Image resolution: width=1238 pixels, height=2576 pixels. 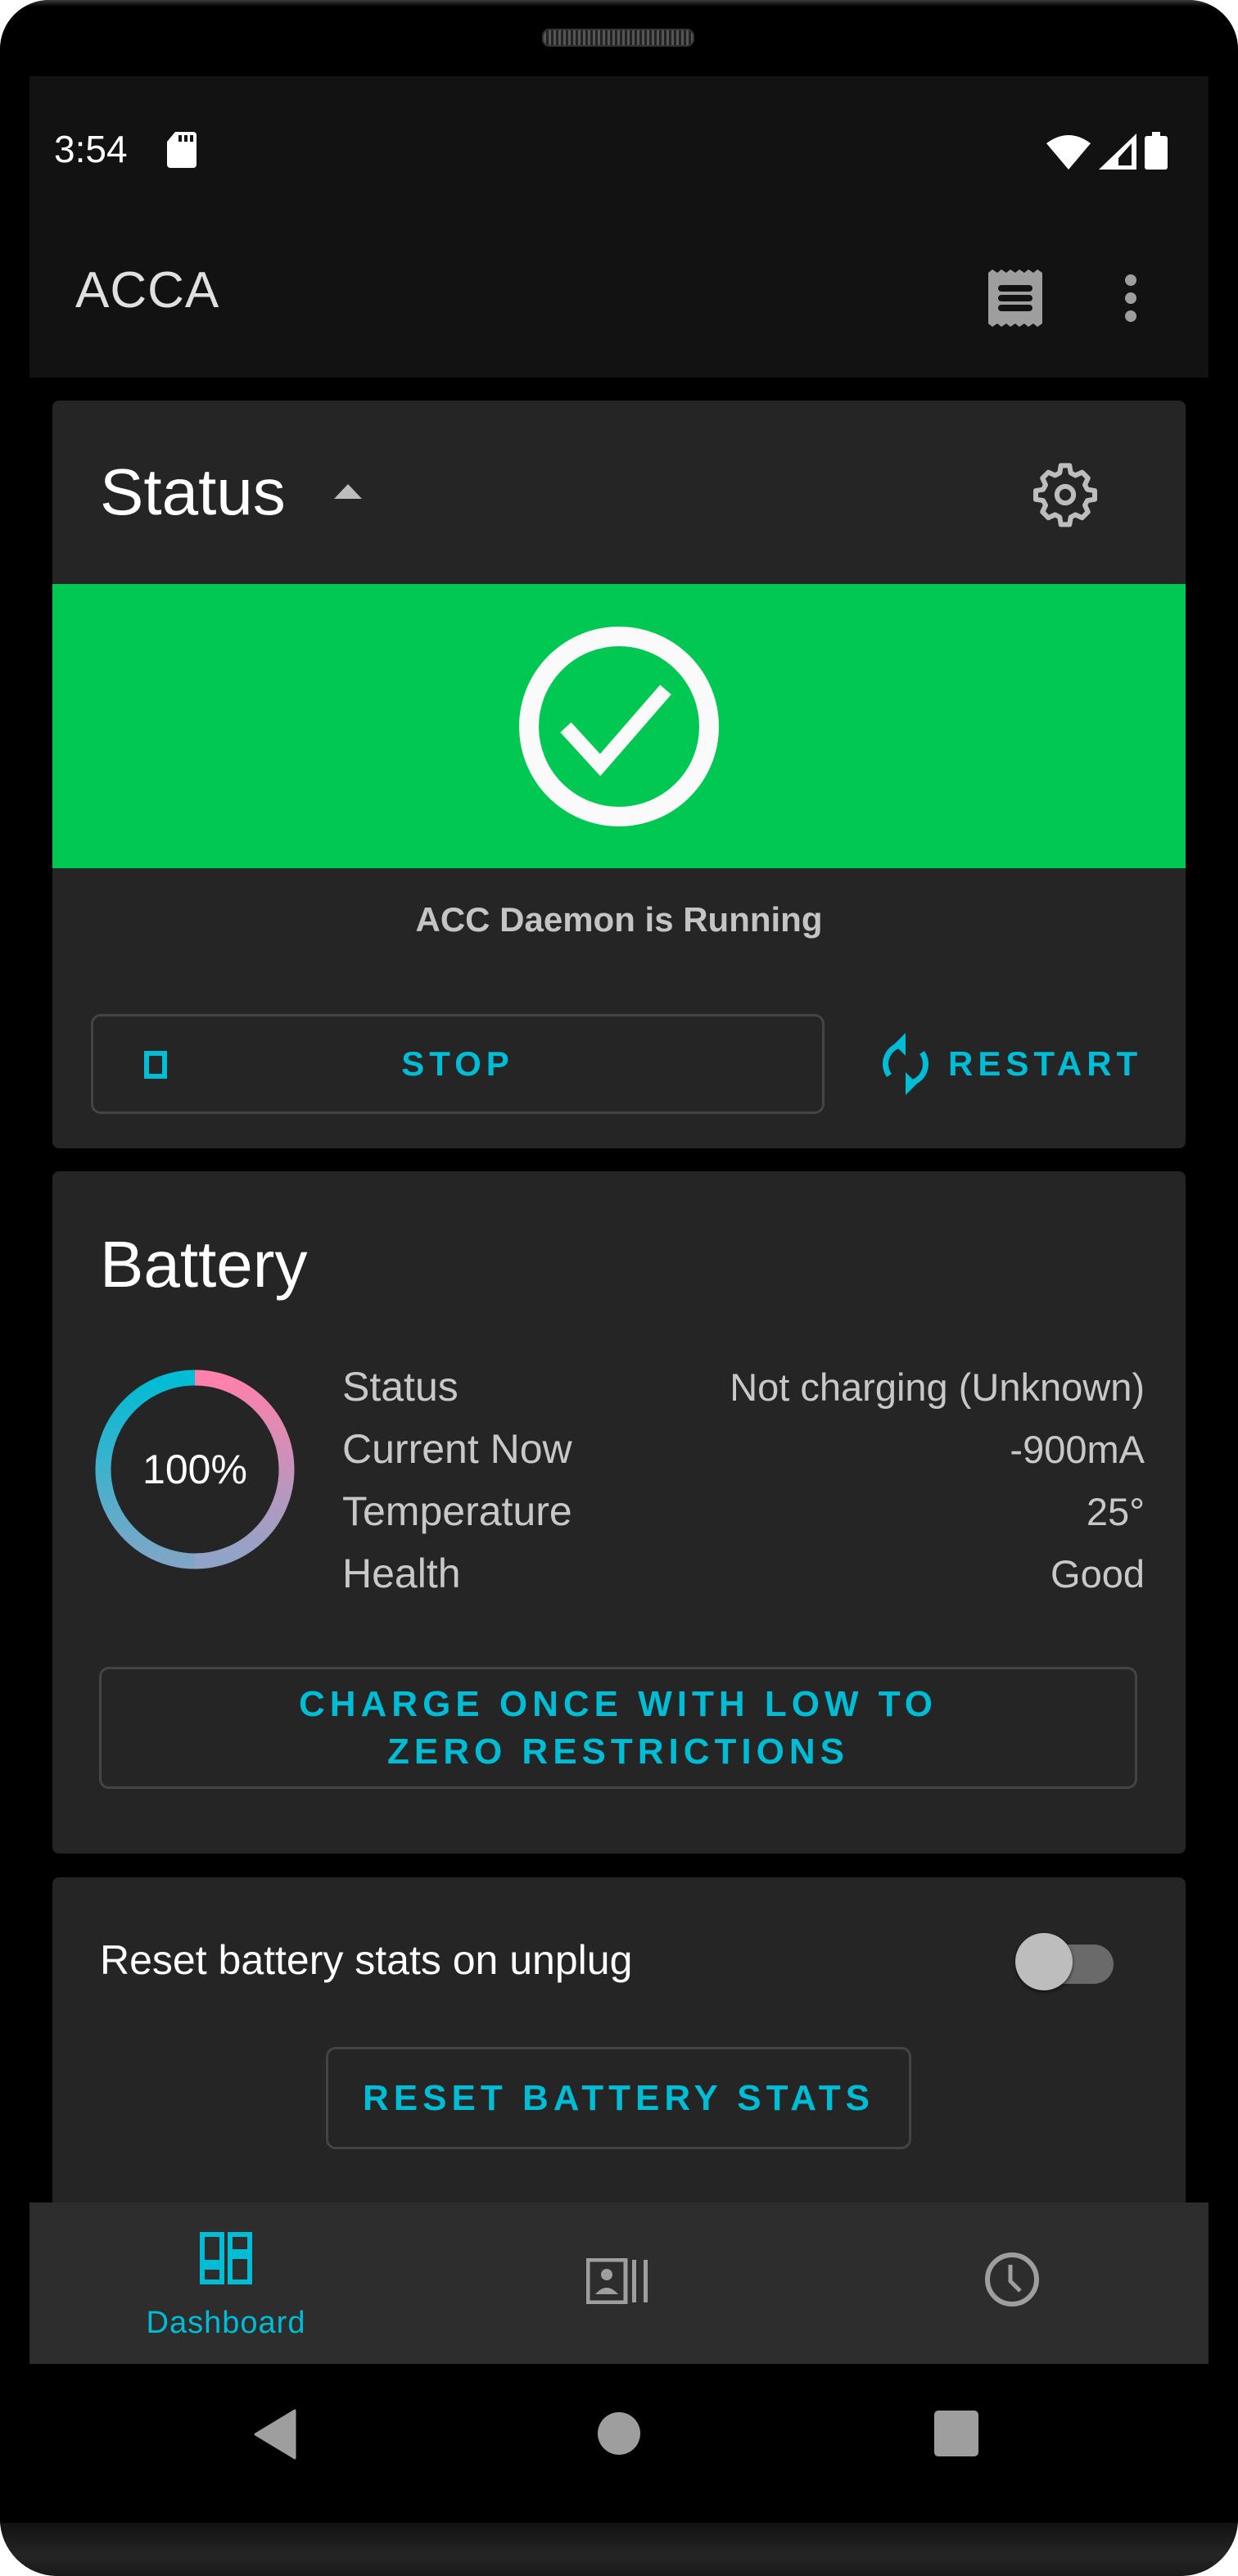 I want to click on daemon-status-text: ACC Daemon is Running, so click(x=619, y=919).